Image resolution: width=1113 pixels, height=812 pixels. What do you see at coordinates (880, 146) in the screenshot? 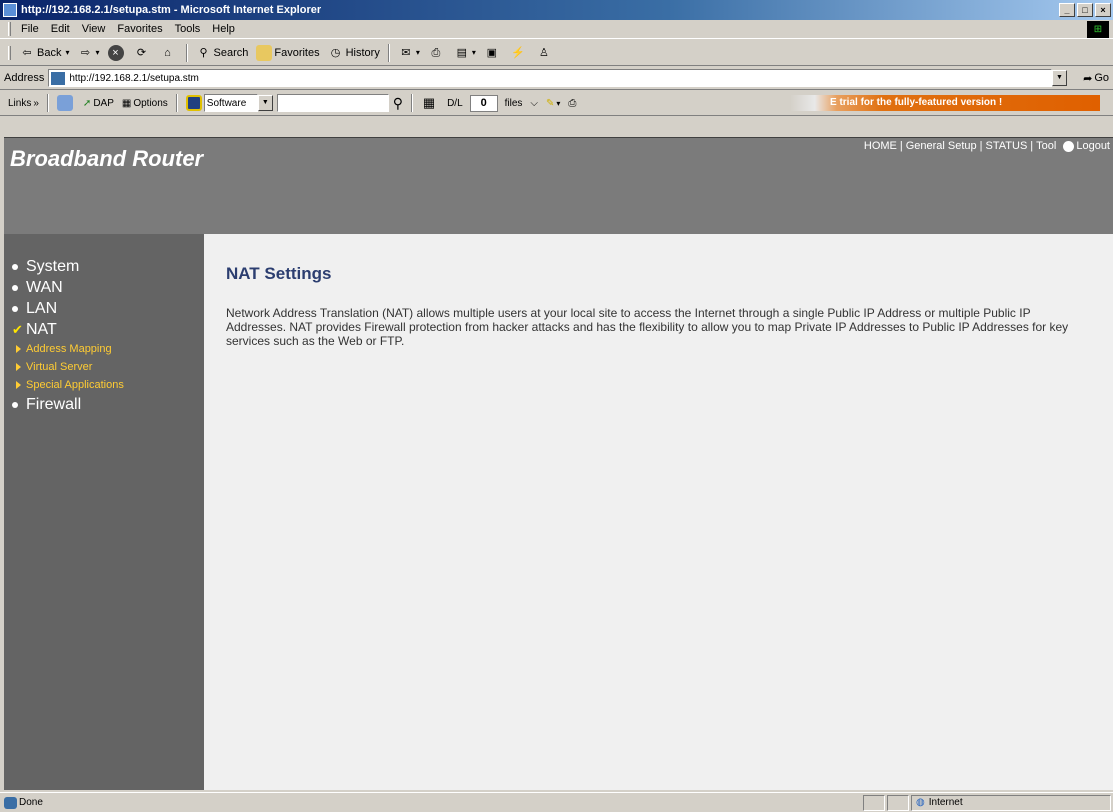
I see `nav-home: HOME` at bounding box center [880, 146].